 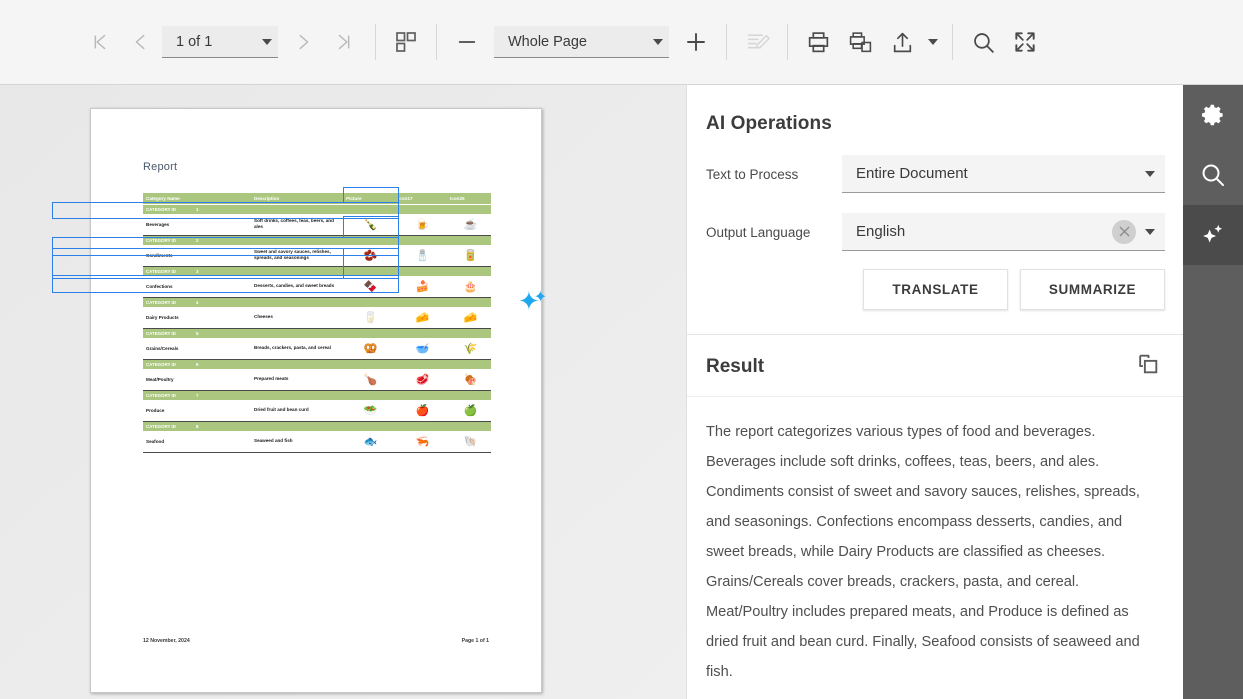 I want to click on category-name-cell: Seafood, so click(x=197, y=442).